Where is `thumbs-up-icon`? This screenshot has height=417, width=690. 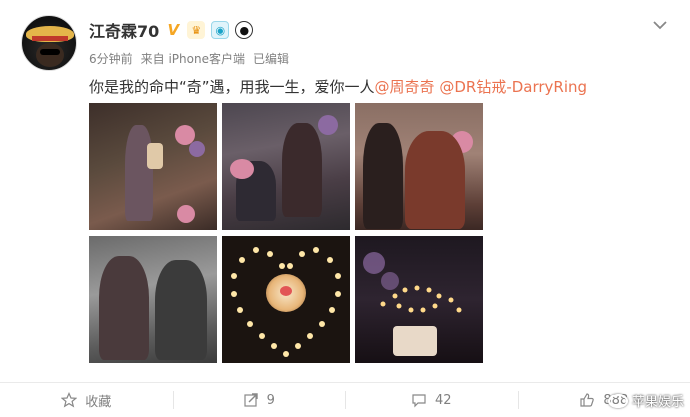
thumbs-up-icon is located at coordinates (587, 400).